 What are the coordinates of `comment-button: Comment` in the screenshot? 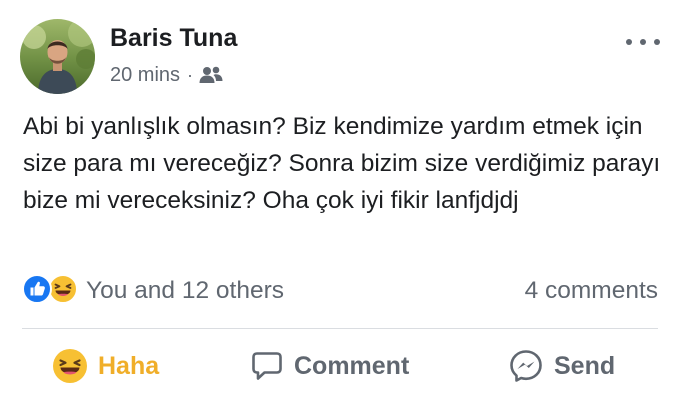 It's located at (329, 366).